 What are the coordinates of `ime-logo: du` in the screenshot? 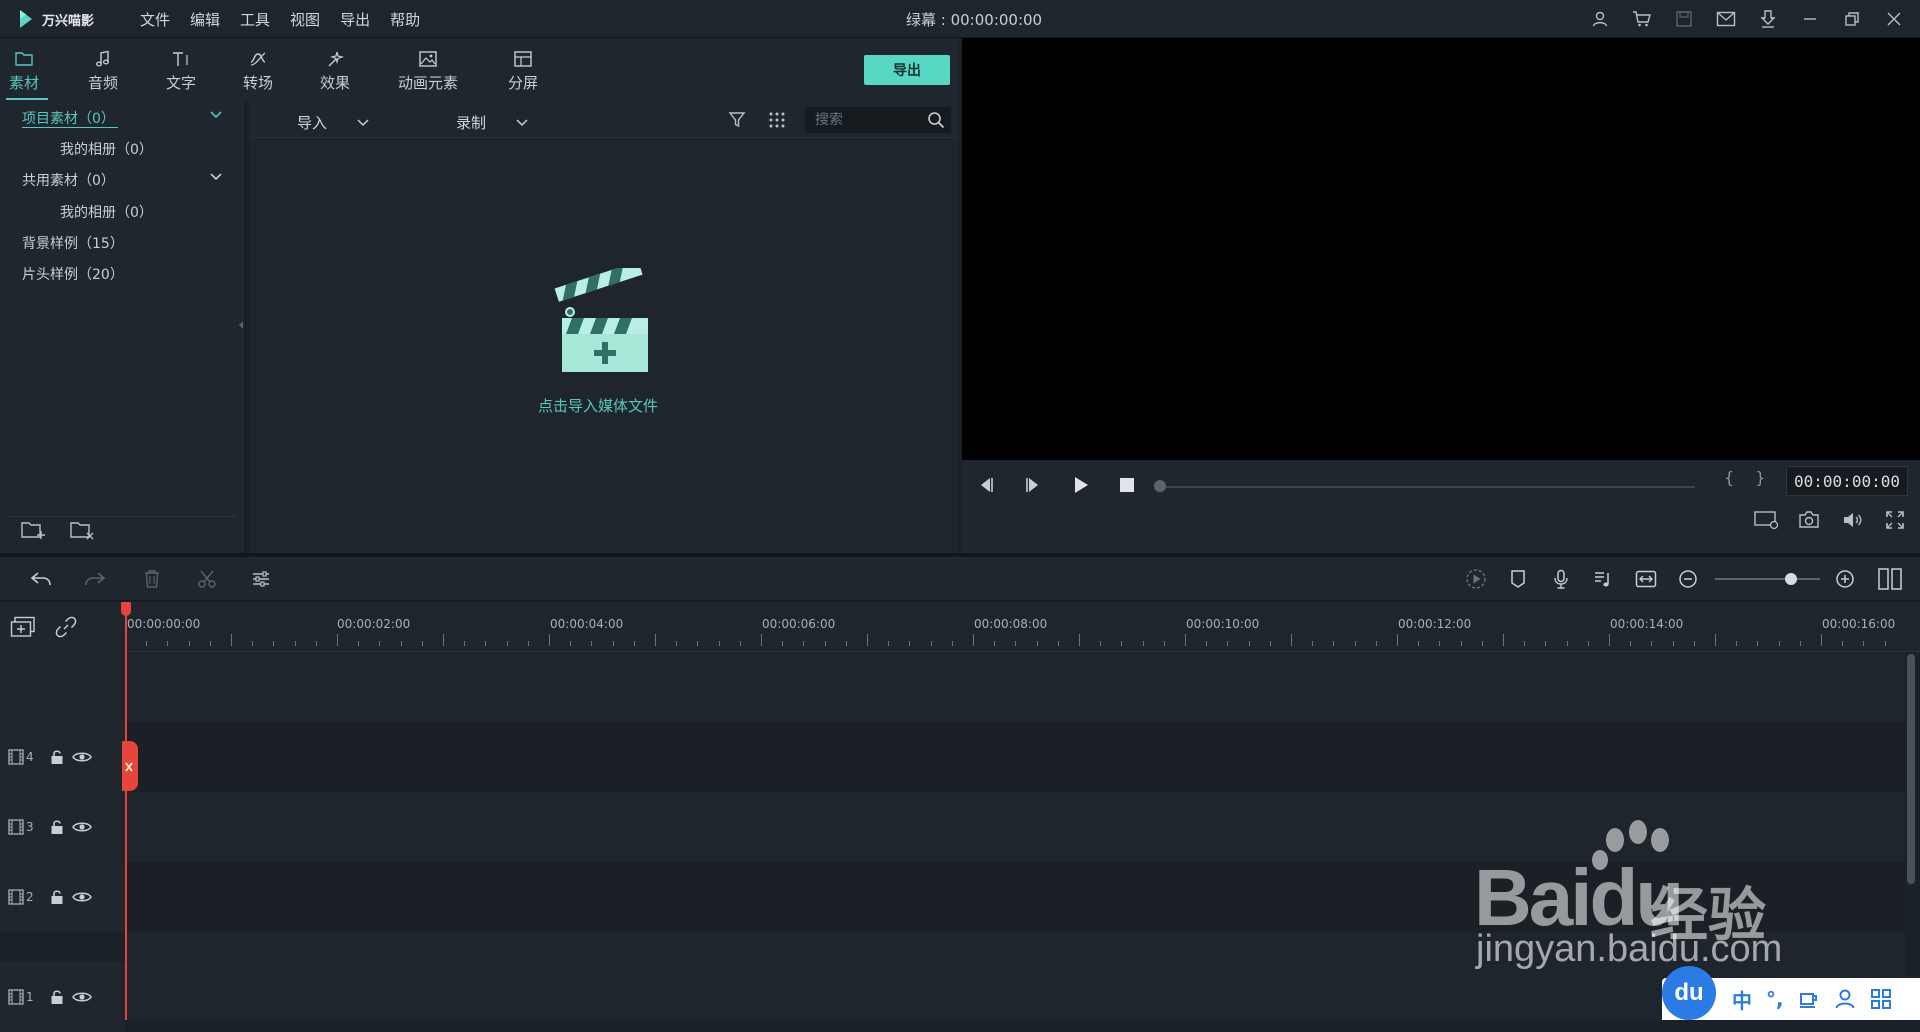 It's located at (1689, 993).